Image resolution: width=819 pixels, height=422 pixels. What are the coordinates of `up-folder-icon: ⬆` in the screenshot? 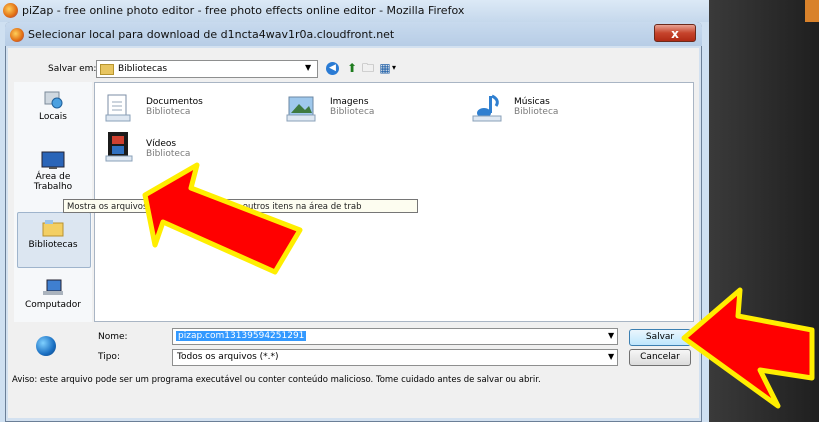 It's located at (352, 68).